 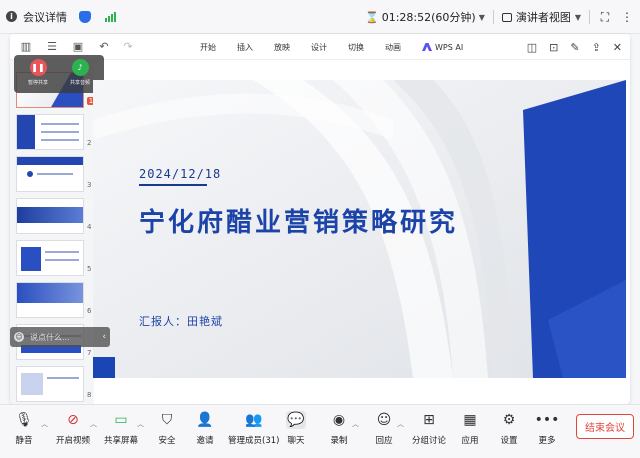 I want to click on microphone-icon: 🎙, so click(x=24, y=420).